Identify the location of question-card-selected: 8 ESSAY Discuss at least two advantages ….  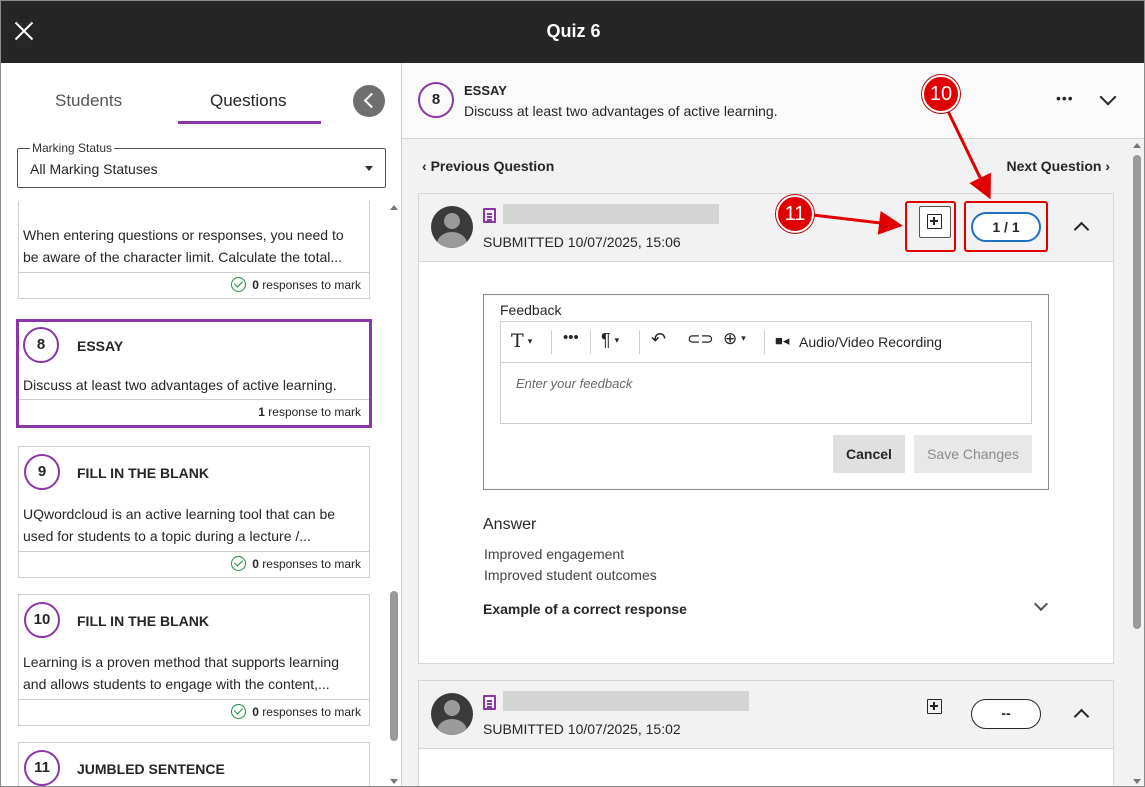
(194, 373).